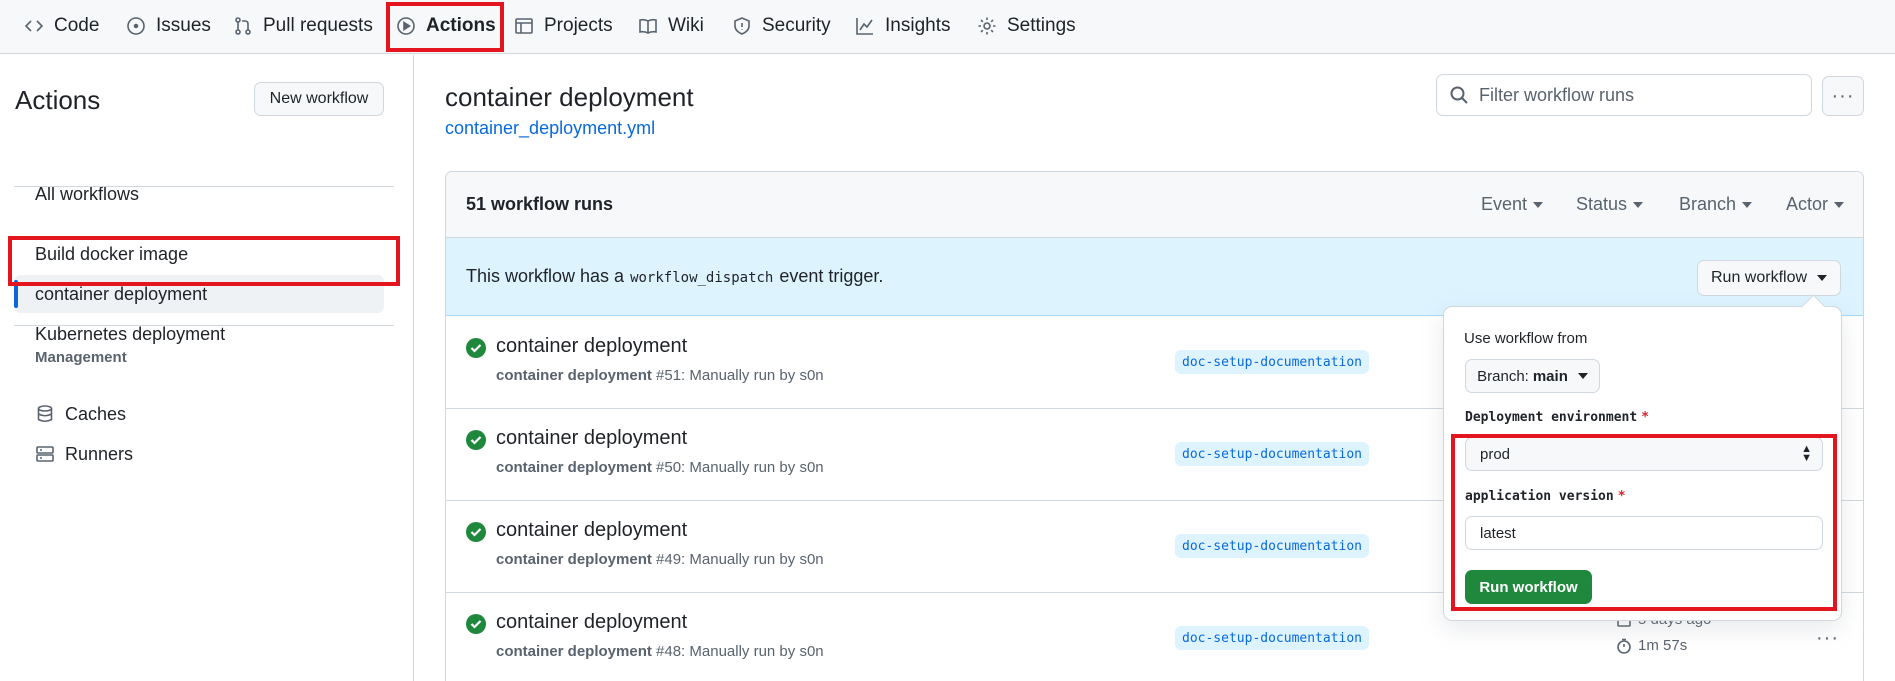 This screenshot has height=681, width=1895. What do you see at coordinates (199, 194) in the screenshot?
I see `sidebar-item-all-workflows: All workflows` at bounding box center [199, 194].